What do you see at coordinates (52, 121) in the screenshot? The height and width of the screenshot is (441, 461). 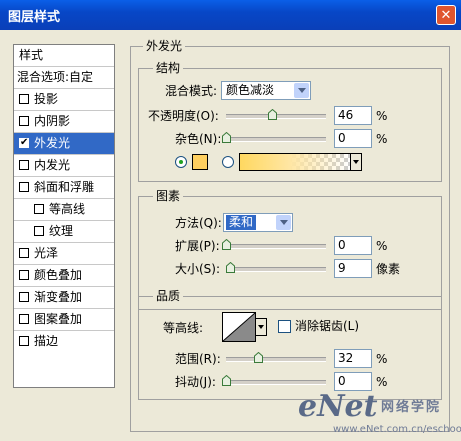 I see `inner-shadow-label: 内阴影` at bounding box center [52, 121].